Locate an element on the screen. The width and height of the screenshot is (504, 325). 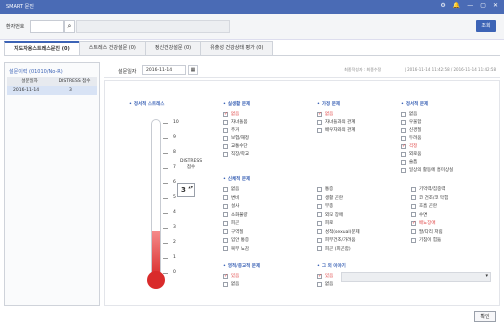
physical-checkbox: 구역질 is located at coordinates (233, 232).